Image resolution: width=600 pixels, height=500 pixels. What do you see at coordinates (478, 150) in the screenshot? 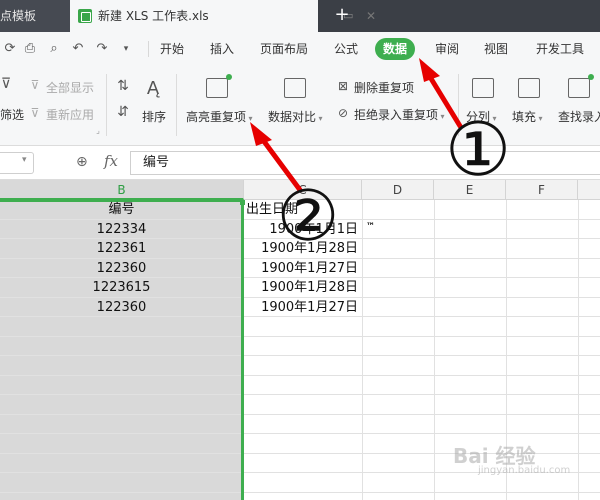
I see `annotation-number-one: ①` at bounding box center [478, 150].